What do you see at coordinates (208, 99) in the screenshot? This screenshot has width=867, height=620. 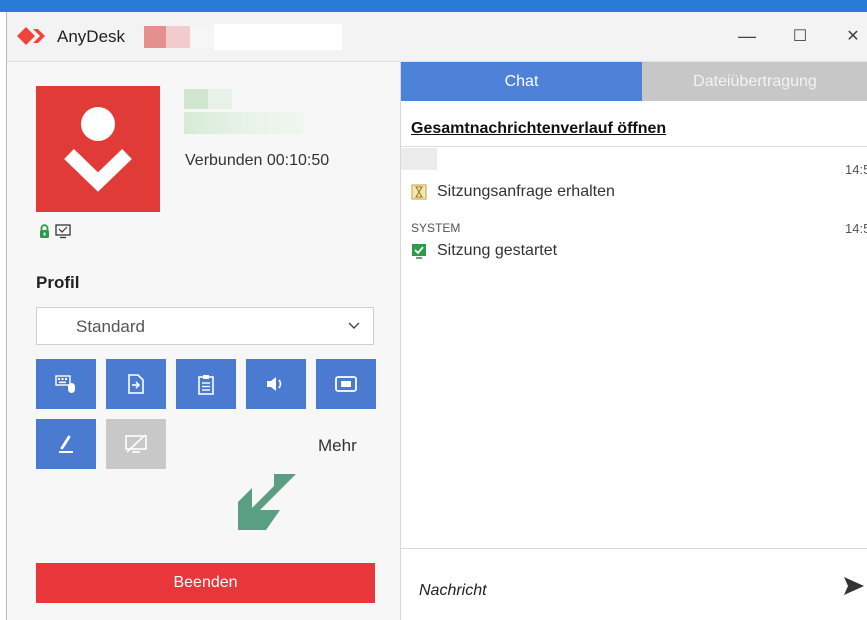 I see `redacted-name` at bounding box center [208, 99].